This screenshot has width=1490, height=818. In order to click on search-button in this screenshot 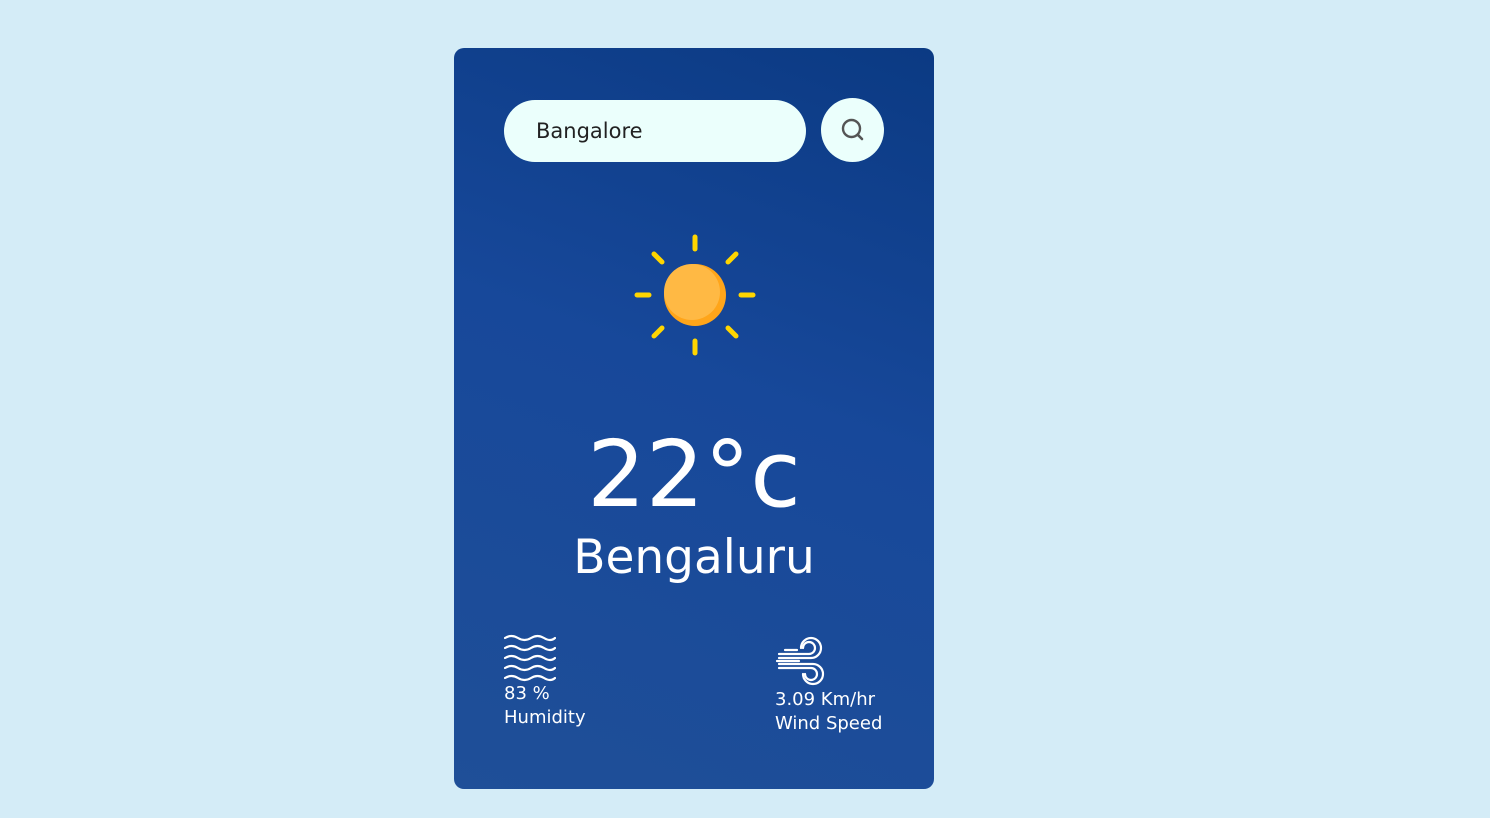, I will do `click(852, 130)`.